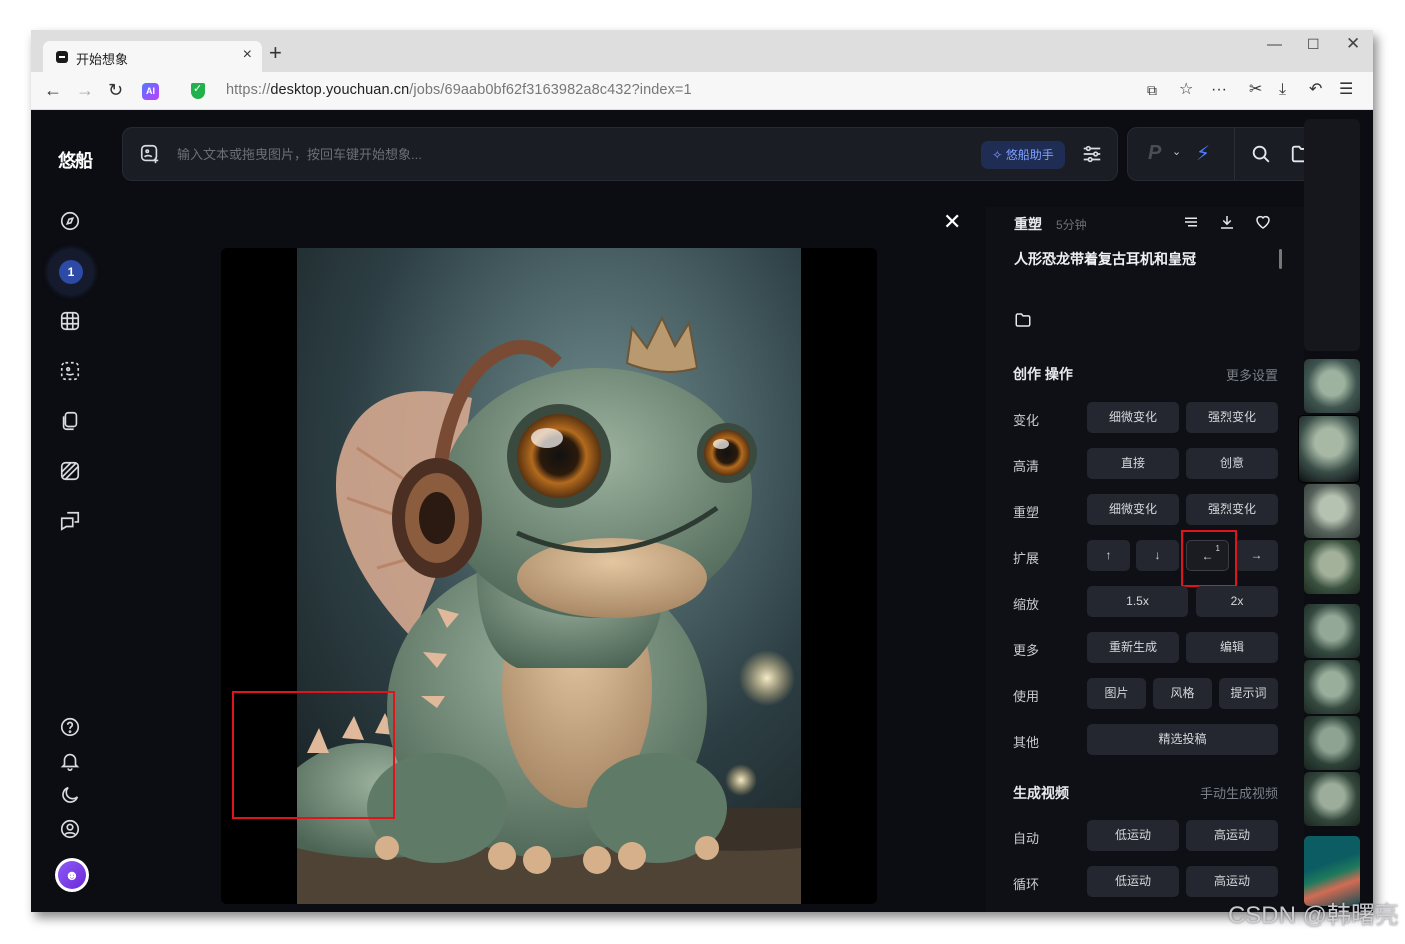 The height and width of the screenshot is (944, 1405). Describe the element at coordinates (702, 51) in the screenshot. I see `tab-bar: 开始想象 × + — ☐ ✕` at that location.